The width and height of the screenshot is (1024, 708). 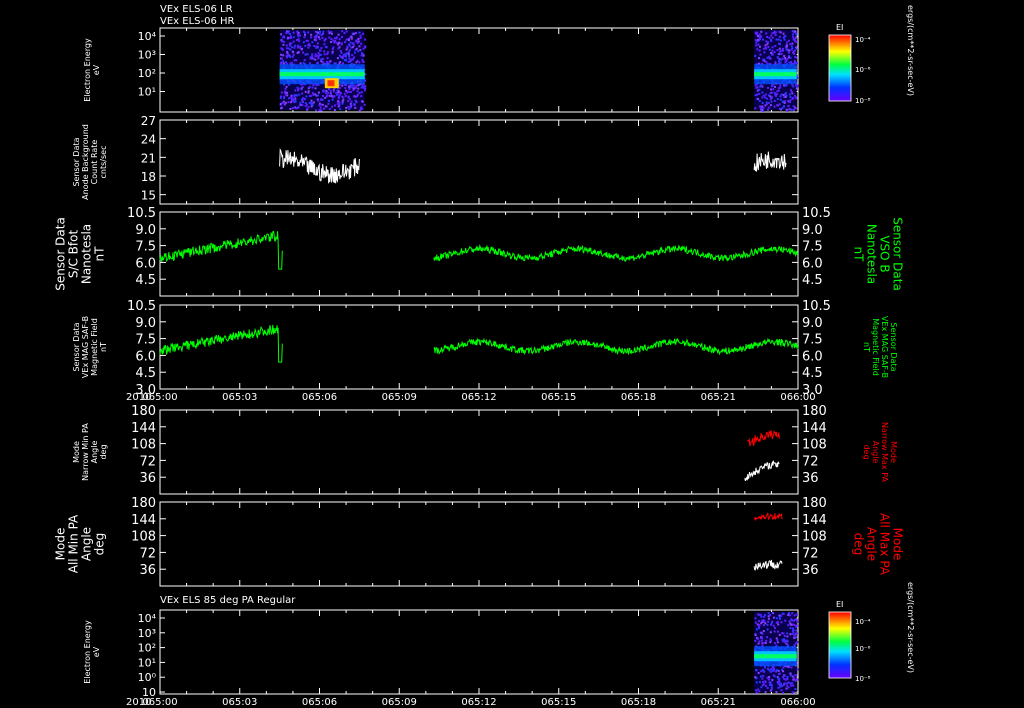 I want to click on panel-frame, so click(x=479, y=452).